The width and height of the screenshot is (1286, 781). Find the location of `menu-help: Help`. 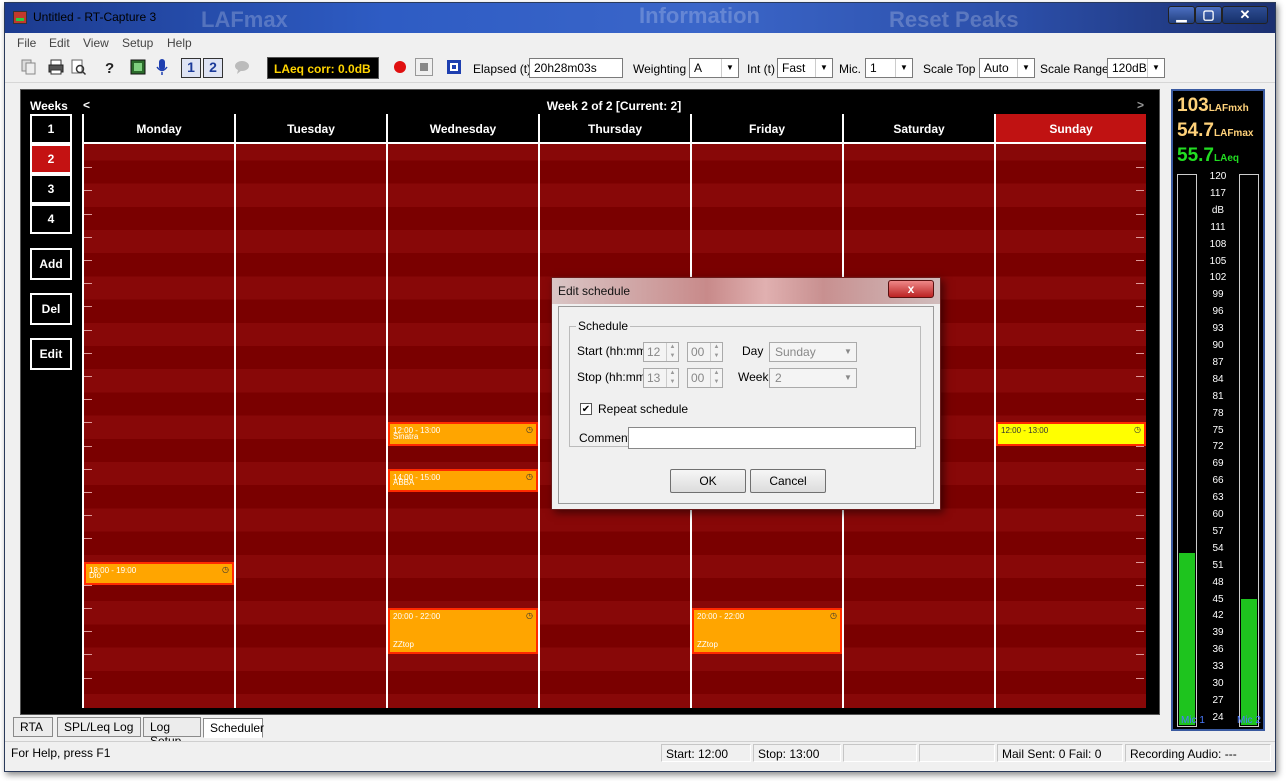

menu-help: Help is located at coordinates (179, 43).